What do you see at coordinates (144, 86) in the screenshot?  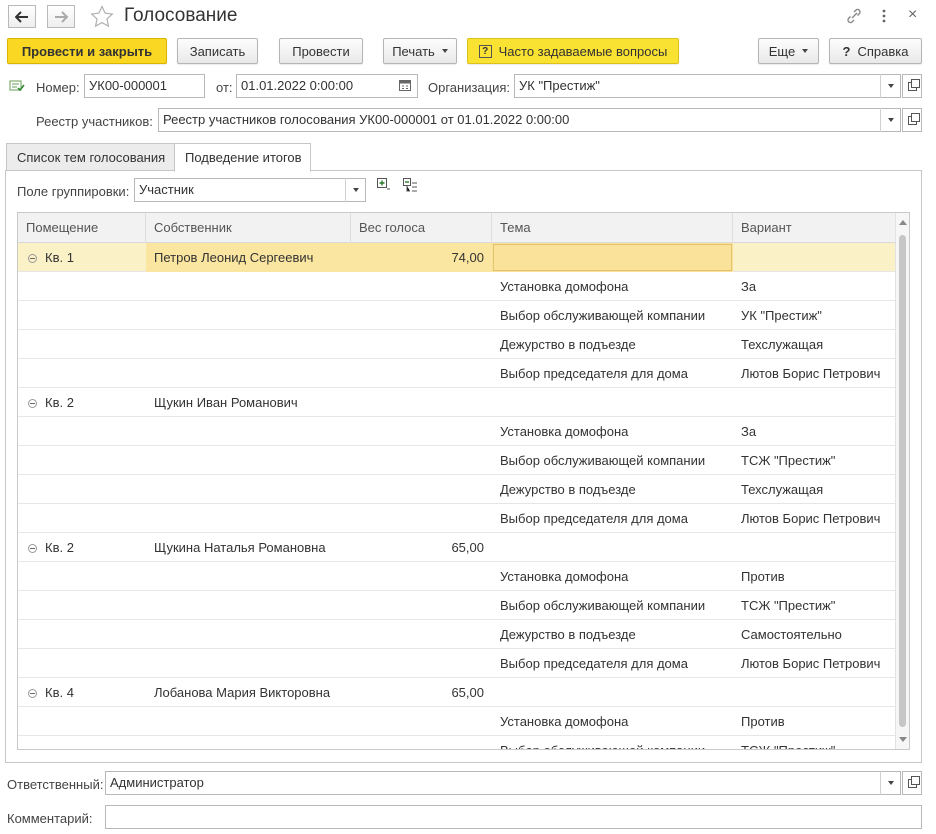 I see `number-field: УК00-000001` at bounding box center [144, 86].